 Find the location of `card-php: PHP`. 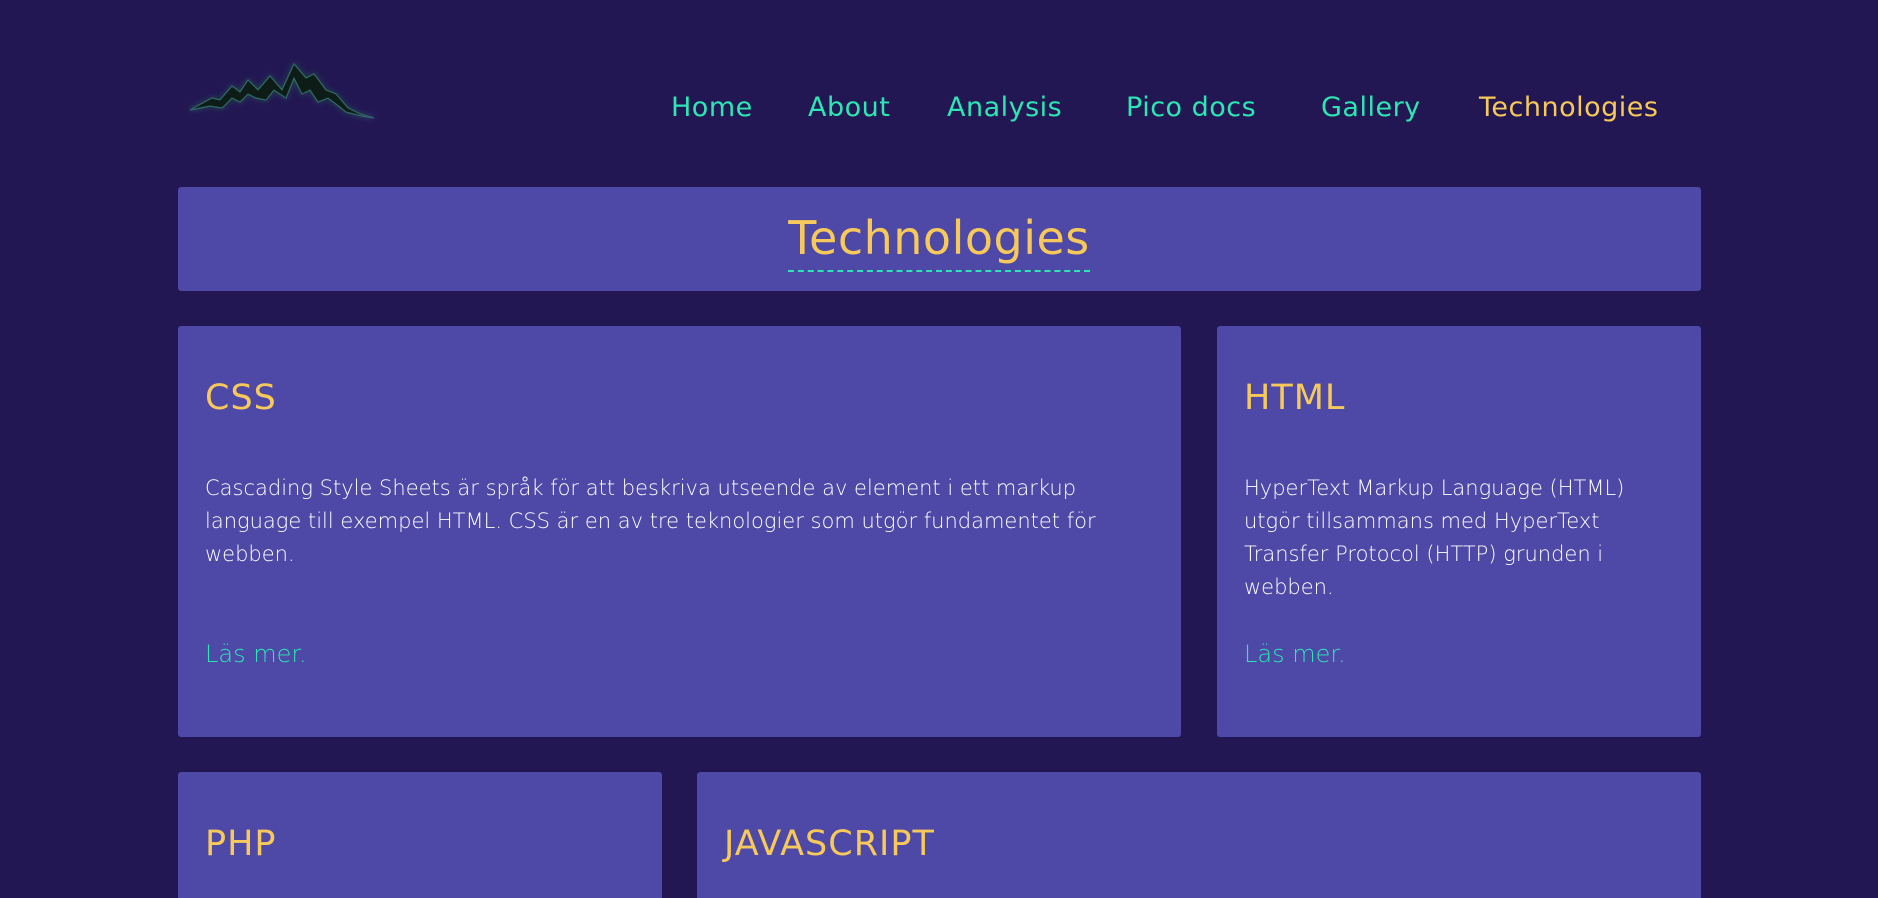

card-php: PHP is located at coordinates (420, 835).